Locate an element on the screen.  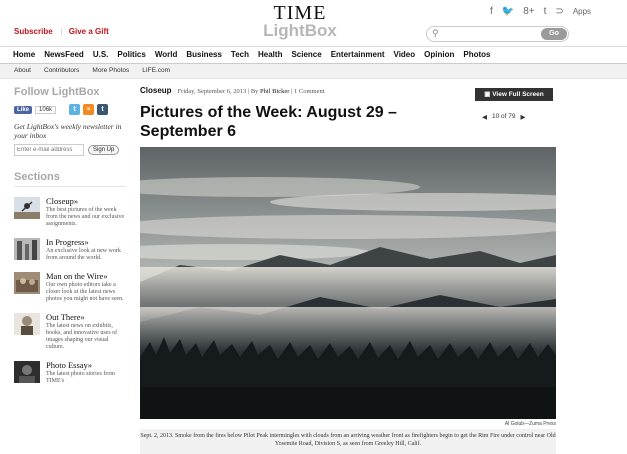
search-input is located at coordinates (490, 34).